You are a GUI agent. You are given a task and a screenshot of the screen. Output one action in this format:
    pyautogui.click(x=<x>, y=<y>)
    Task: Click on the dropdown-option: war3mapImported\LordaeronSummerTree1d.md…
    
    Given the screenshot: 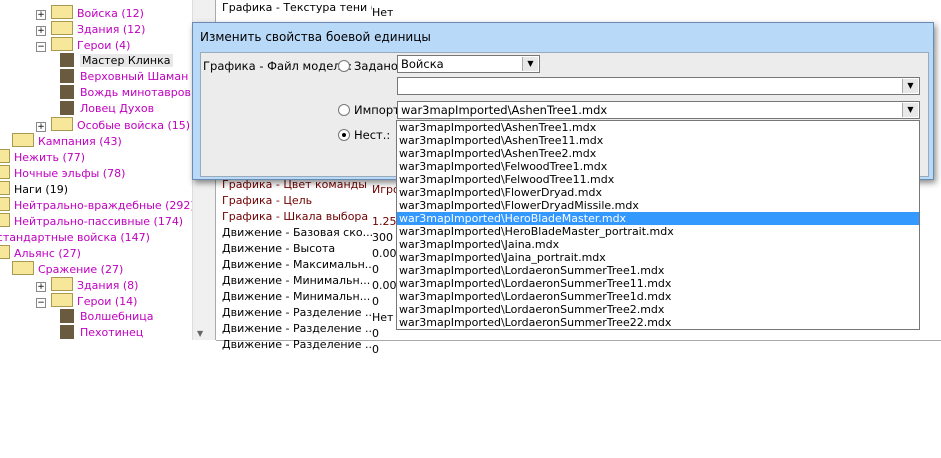 What is the action you would take?
    pyautogui.click(x=658, y=296)
    